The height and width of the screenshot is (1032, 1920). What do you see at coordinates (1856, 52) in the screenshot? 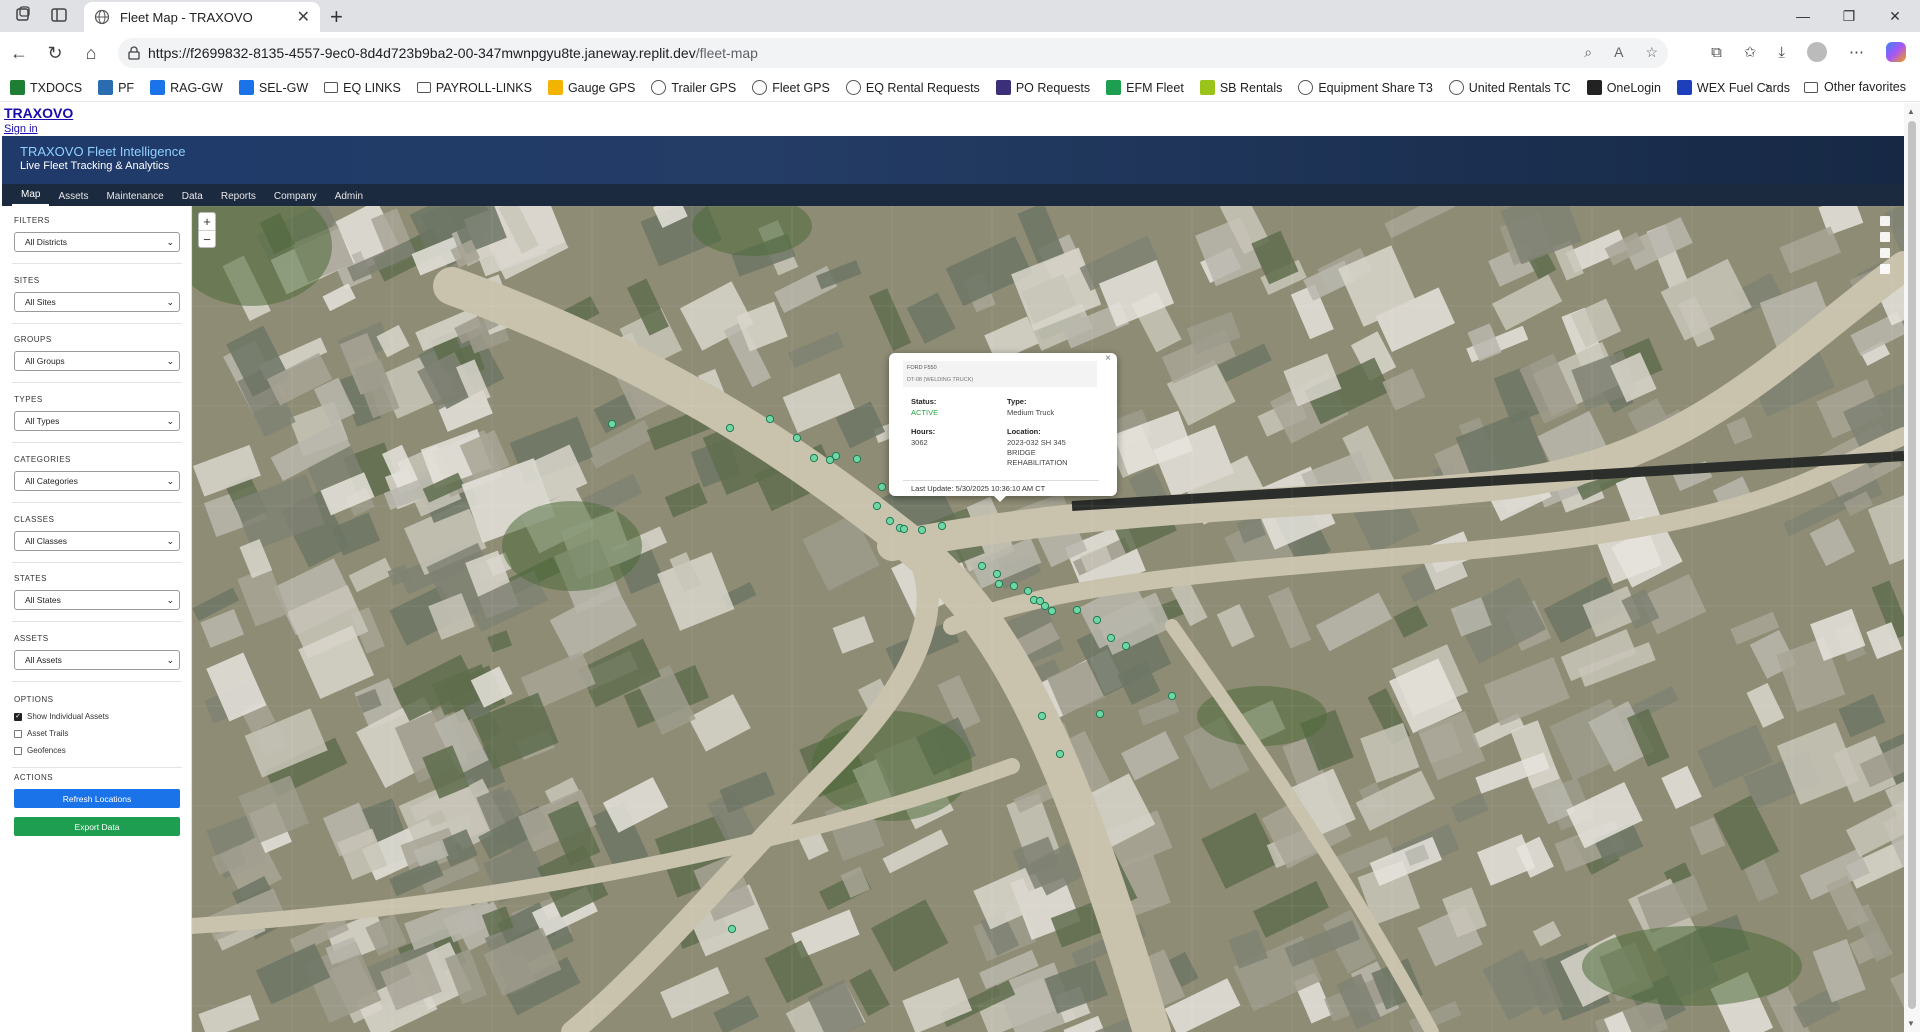
I see `more-menu-icon: ⋯` at bounding box center [1856, 52].